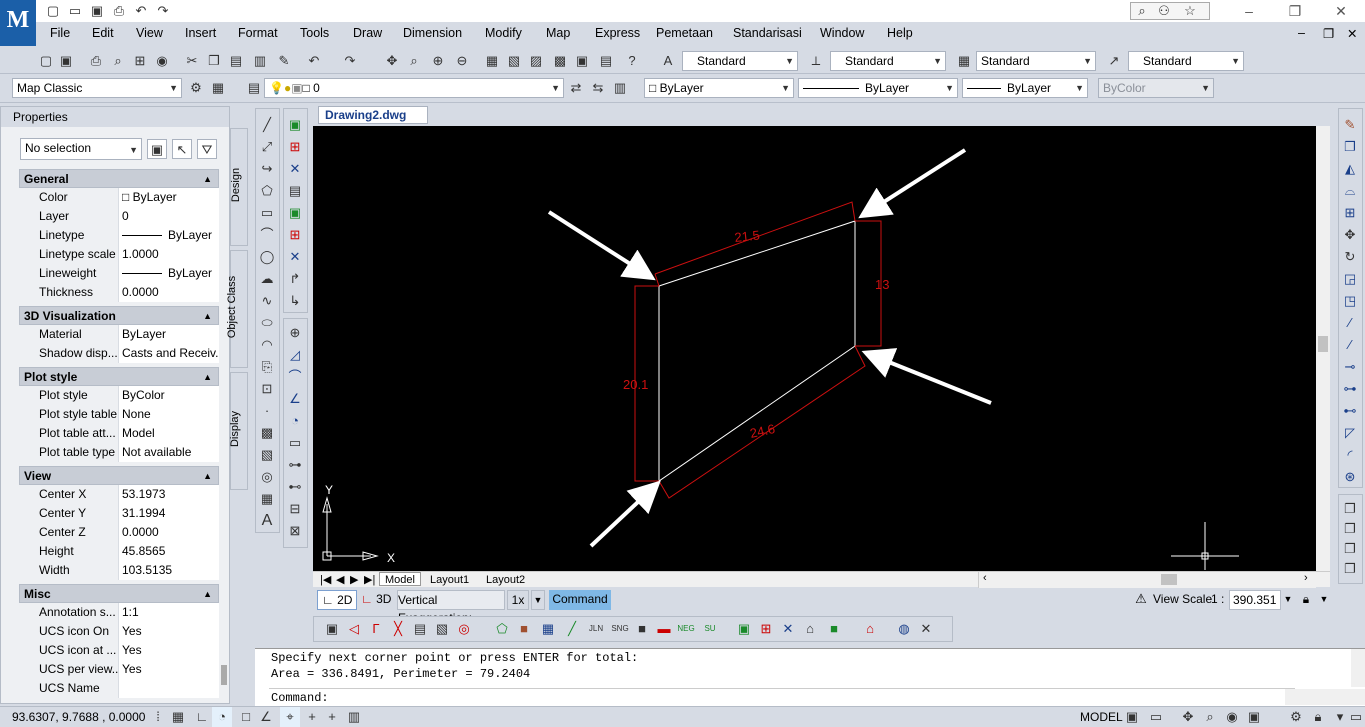 The width and height of the screenshot is (1365, 727). Describe the element at coordinates (1036, 61) in the screenshot. I see `table-style-select: Standard ▼` at that location.